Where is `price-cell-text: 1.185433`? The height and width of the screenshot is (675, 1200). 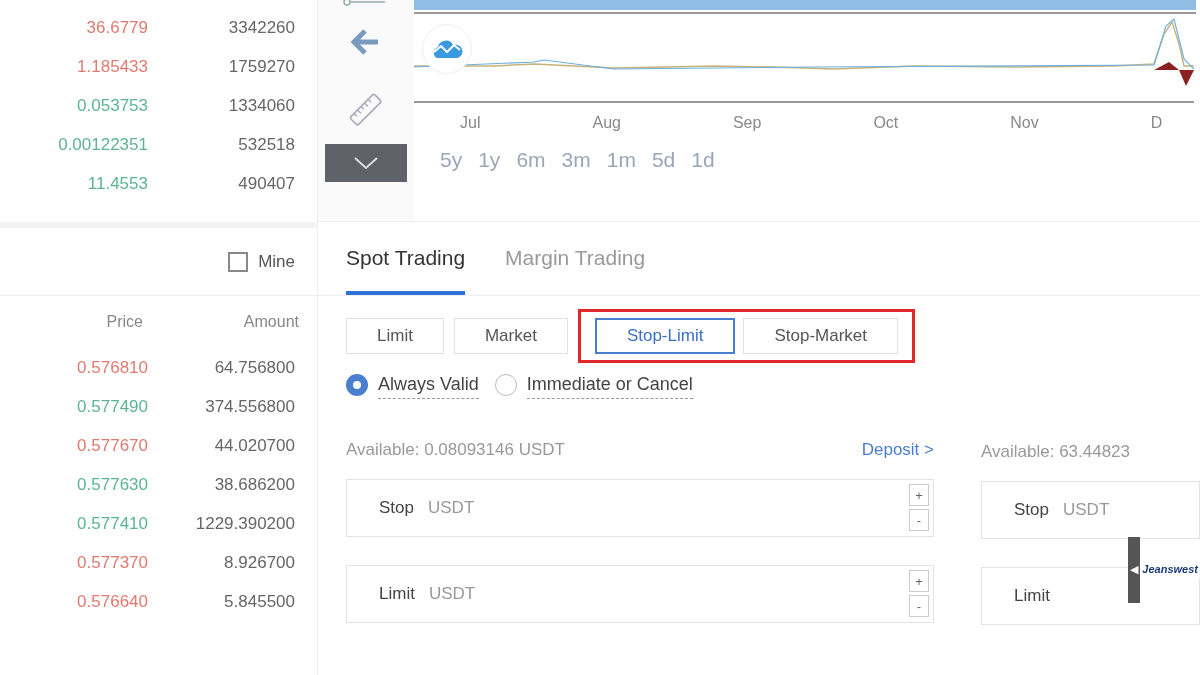
price-cell-text: 1.185433 is located at coordinates (112, 66).